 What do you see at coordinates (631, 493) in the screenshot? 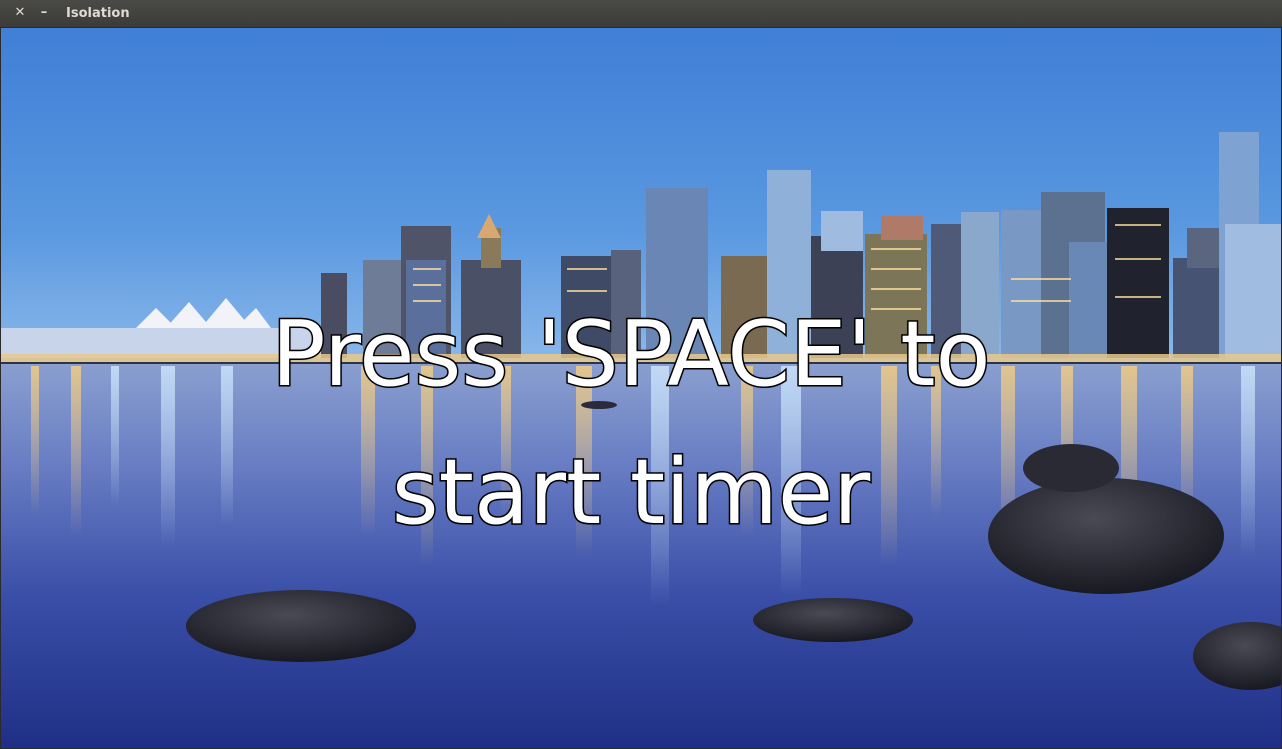
I see `prompt-line-2: start timer` at bounding box center [631, 493].